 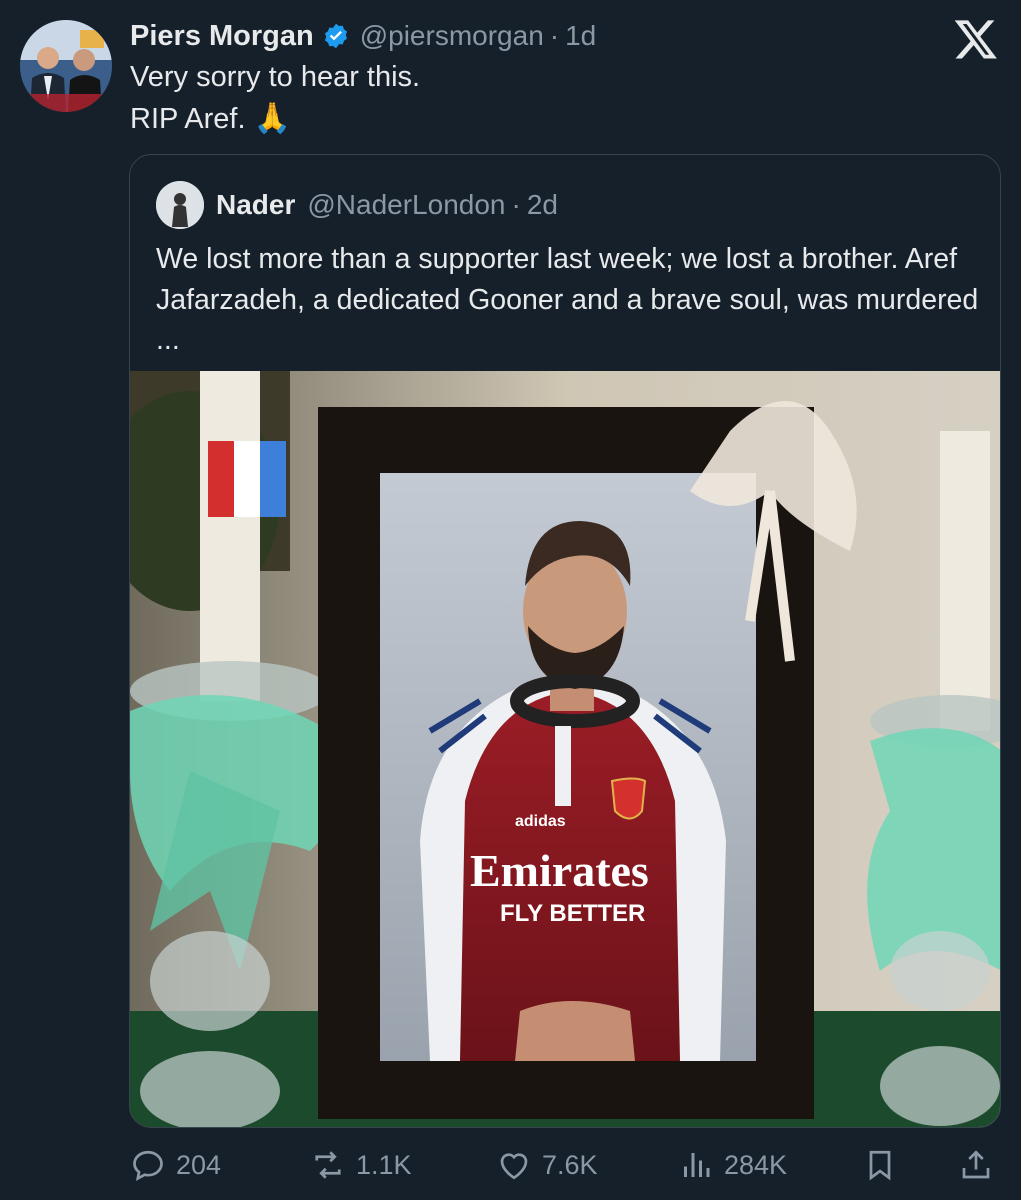 What do you see at coordinates (275, 77) in the screenshot?
I see `tweet-text-line-1: Very sorry to hear this.` at bounding box center [275, 77].